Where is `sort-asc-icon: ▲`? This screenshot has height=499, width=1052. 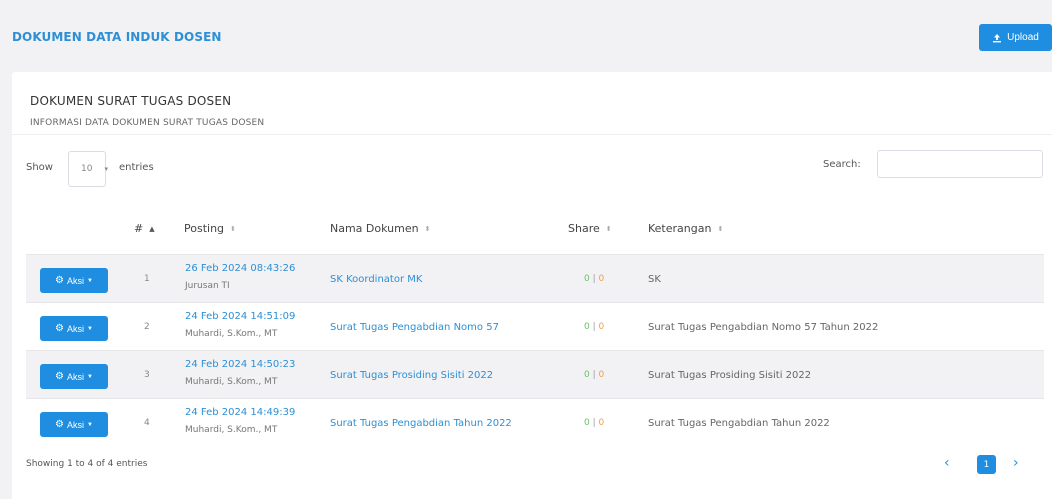
sort-asc-icon: ▲ is located at coordinates (152, 228).